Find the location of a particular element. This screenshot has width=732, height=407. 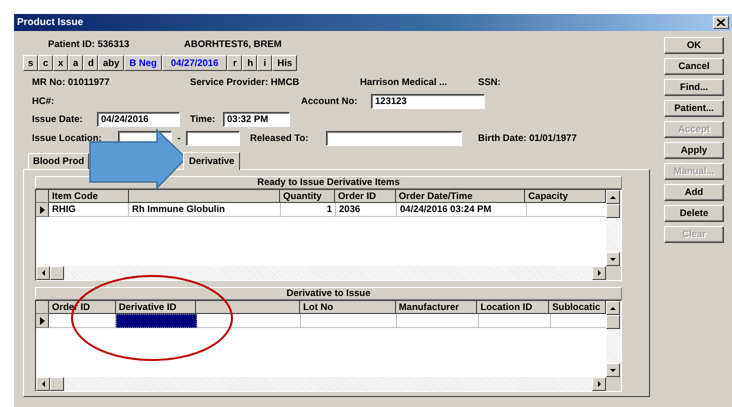

ssn-label: SSN: is located at coordinates (489, 82).